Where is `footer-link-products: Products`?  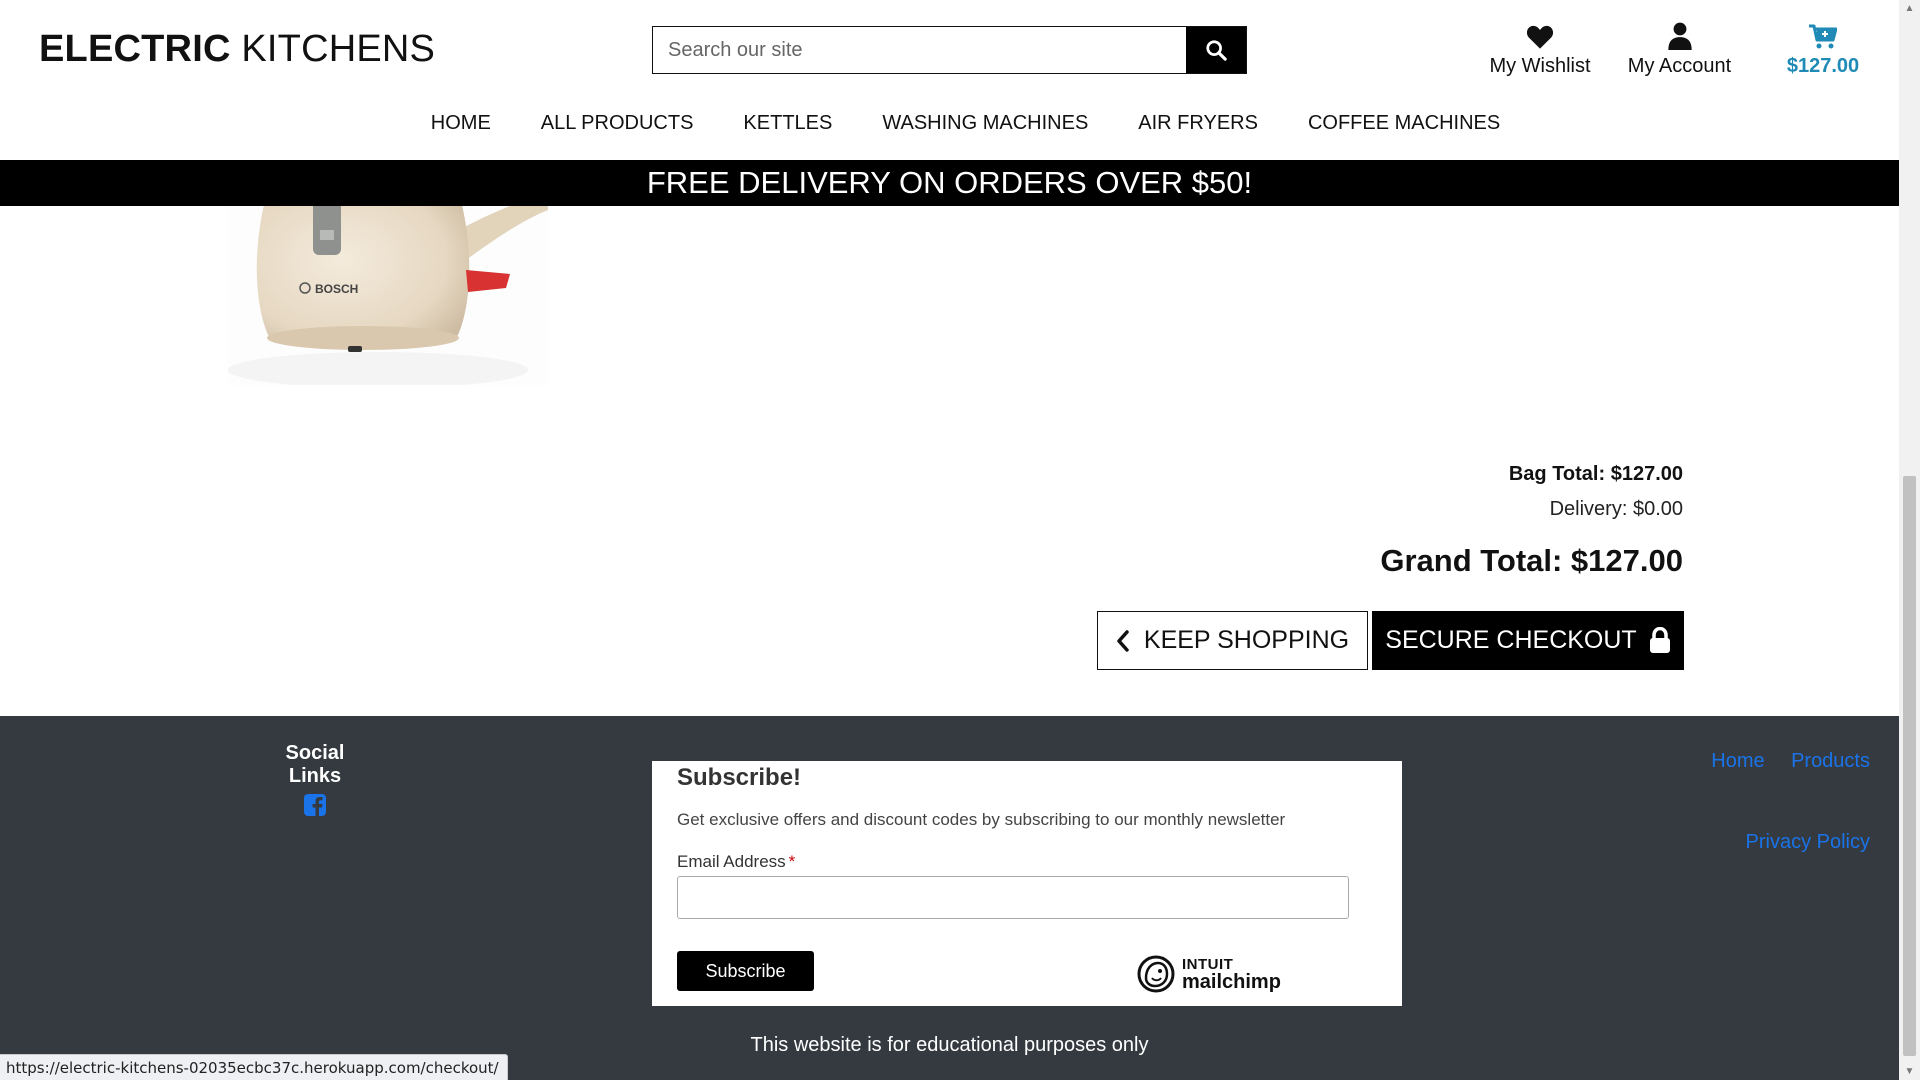
footer-link-products: Products is located at coordinates (1830, 761).